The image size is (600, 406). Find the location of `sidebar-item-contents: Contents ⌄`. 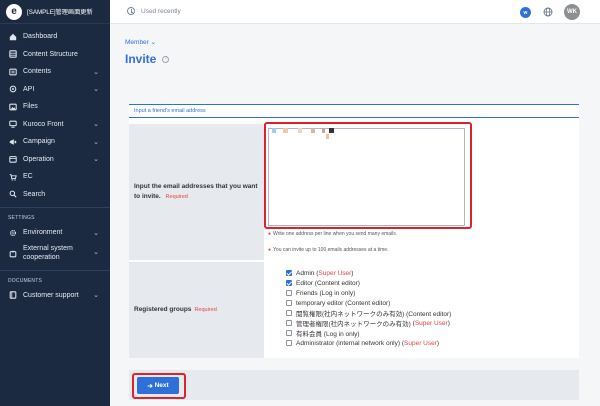

sidebar-item-contents: Contents ⌄ is located at coordinates (55, 72).